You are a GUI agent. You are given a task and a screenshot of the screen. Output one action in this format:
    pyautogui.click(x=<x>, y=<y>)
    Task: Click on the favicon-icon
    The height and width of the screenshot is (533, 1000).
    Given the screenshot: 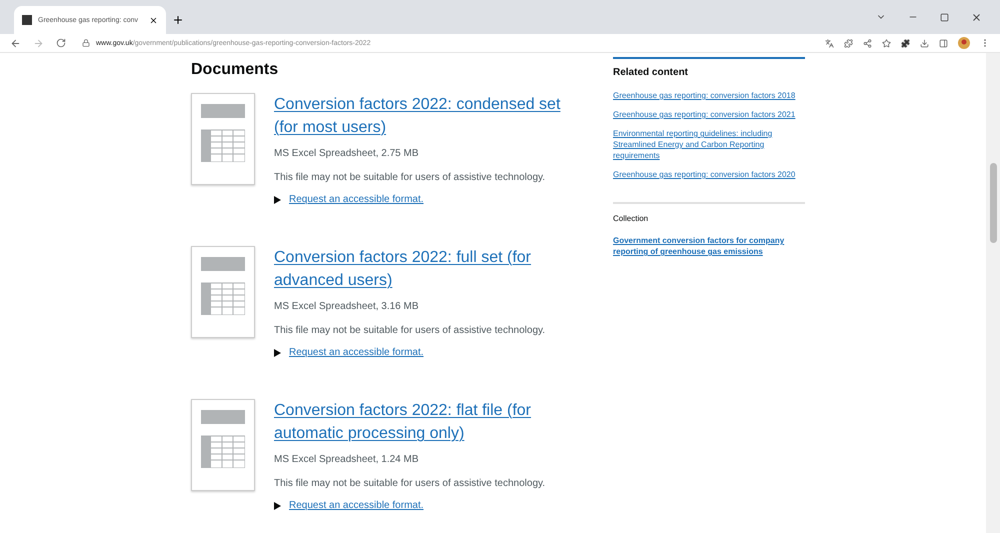 What is the action you would take?
    pyautogui.click(x=27, y=20)
    